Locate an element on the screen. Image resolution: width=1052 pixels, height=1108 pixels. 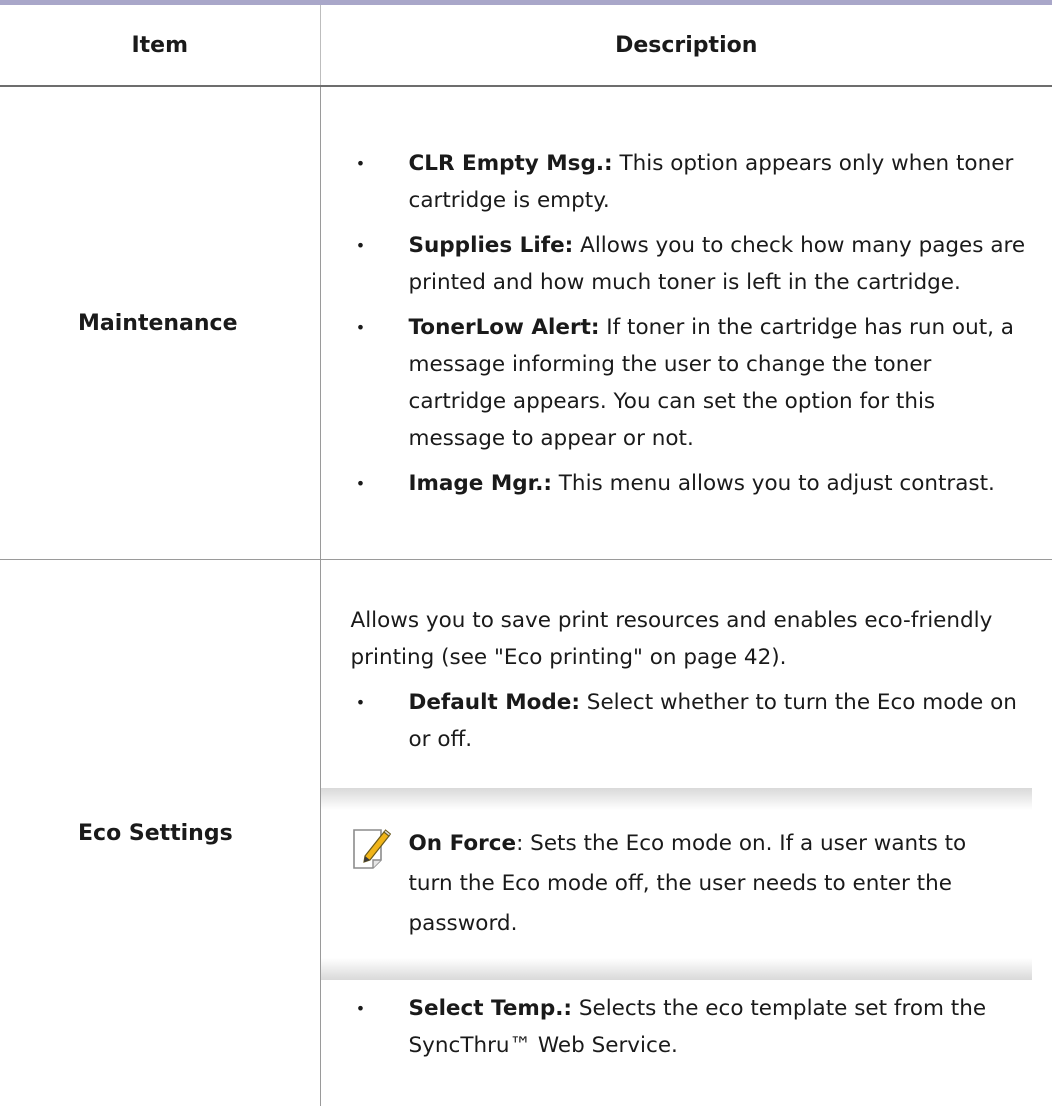
term-label: TonerLow Alert: is located at coordinates (504, 327).